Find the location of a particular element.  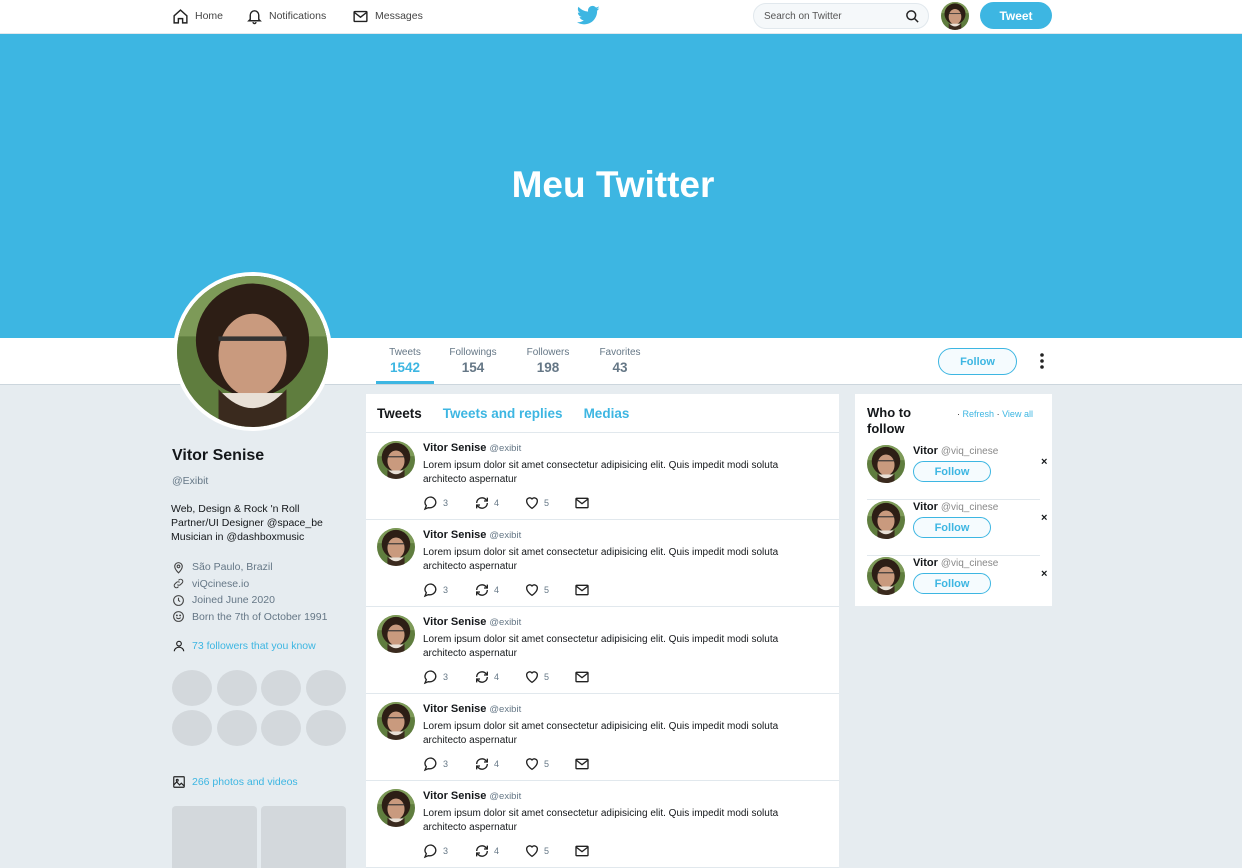

followers-you-know-link: 73 followers that you know is located at coordinates (244, 646).